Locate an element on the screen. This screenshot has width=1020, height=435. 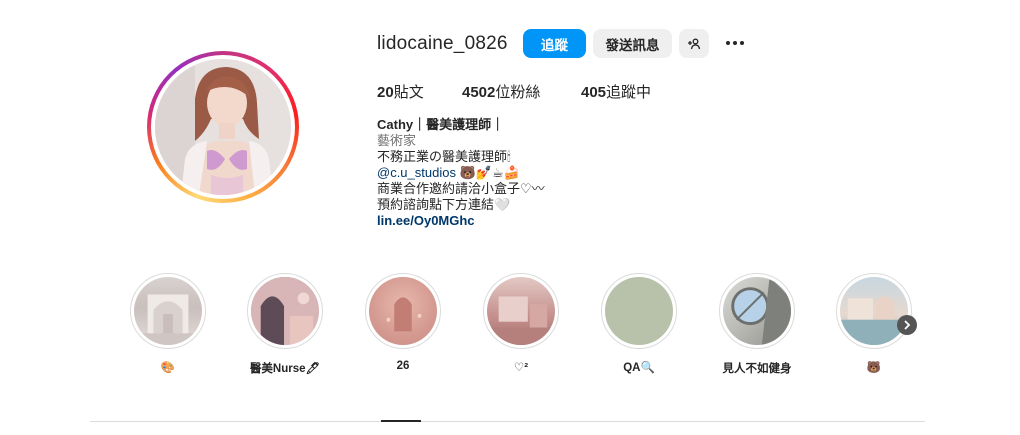
stat-followers: 4502位粉絲 is located at coordinates (501, 91).